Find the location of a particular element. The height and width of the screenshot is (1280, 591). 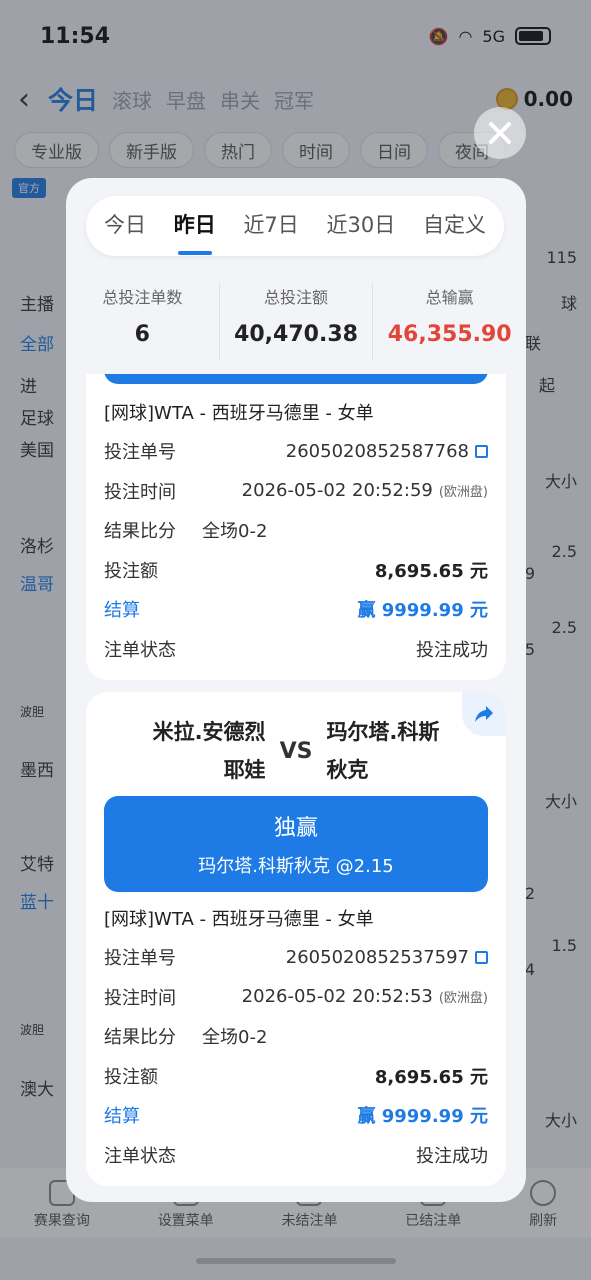

away-team: 玛尔塔.科斯 秋克 is located at coordinates (399, 751).